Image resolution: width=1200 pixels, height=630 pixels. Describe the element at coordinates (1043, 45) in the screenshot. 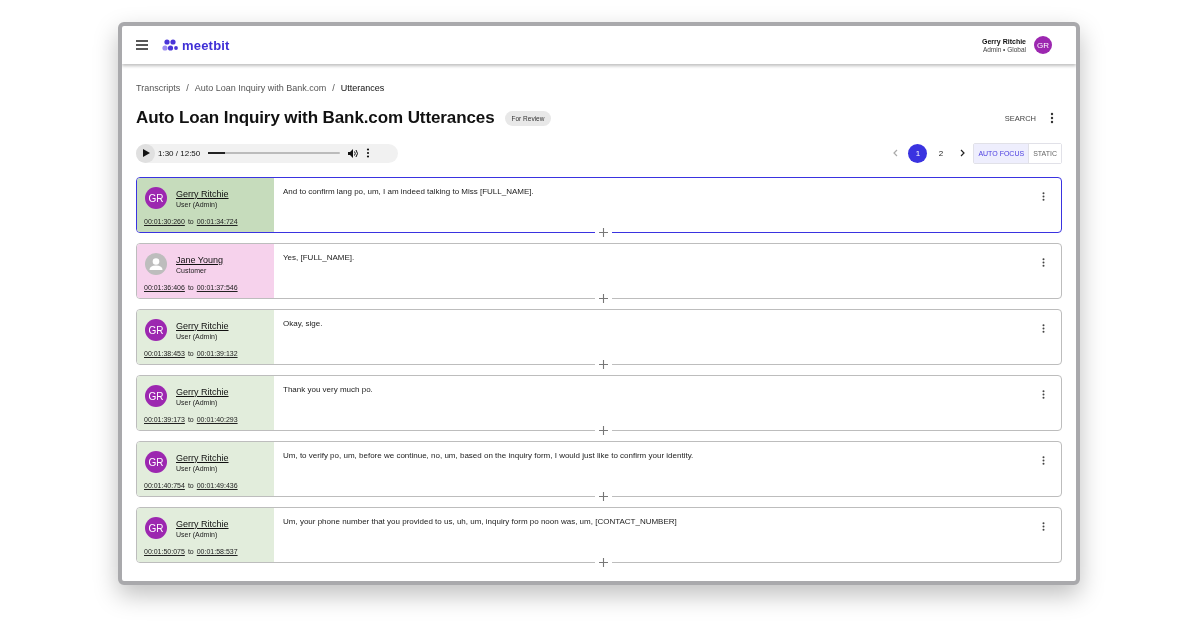

I see `user-avatar: GR` at that location.